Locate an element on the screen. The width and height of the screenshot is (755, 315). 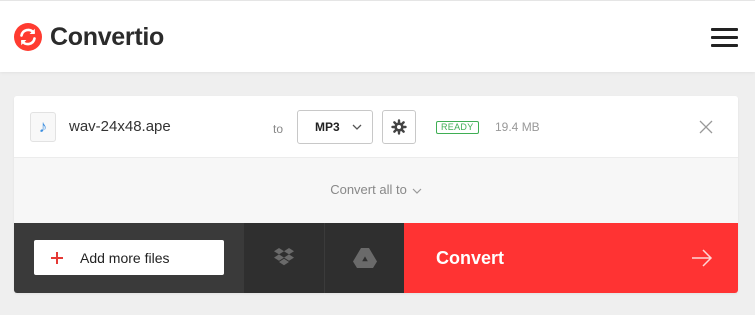
convertio-logo-icon is located at coordinates (28, 37).